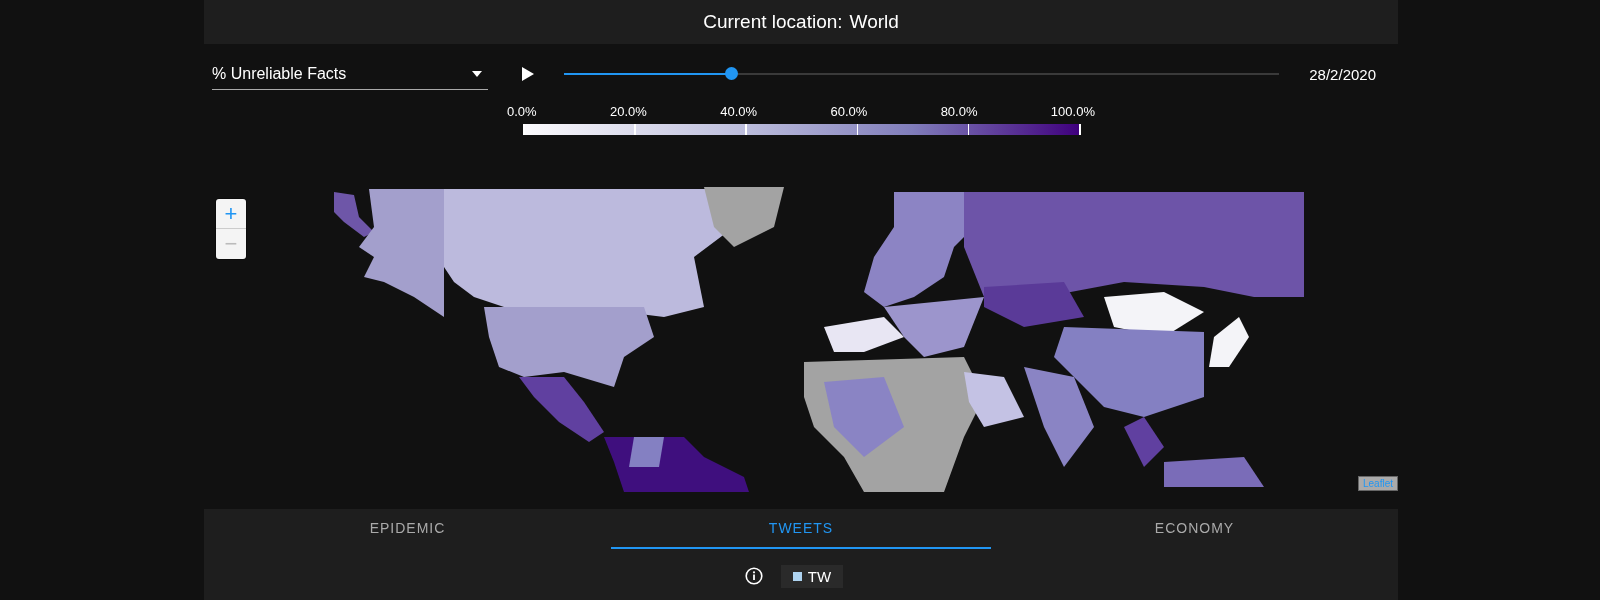 This screenshot has height=600, width=1600. Describe the element at coordinates (407, 529) in the screenshot. I see `tab: EPIDEMIC` at that location.